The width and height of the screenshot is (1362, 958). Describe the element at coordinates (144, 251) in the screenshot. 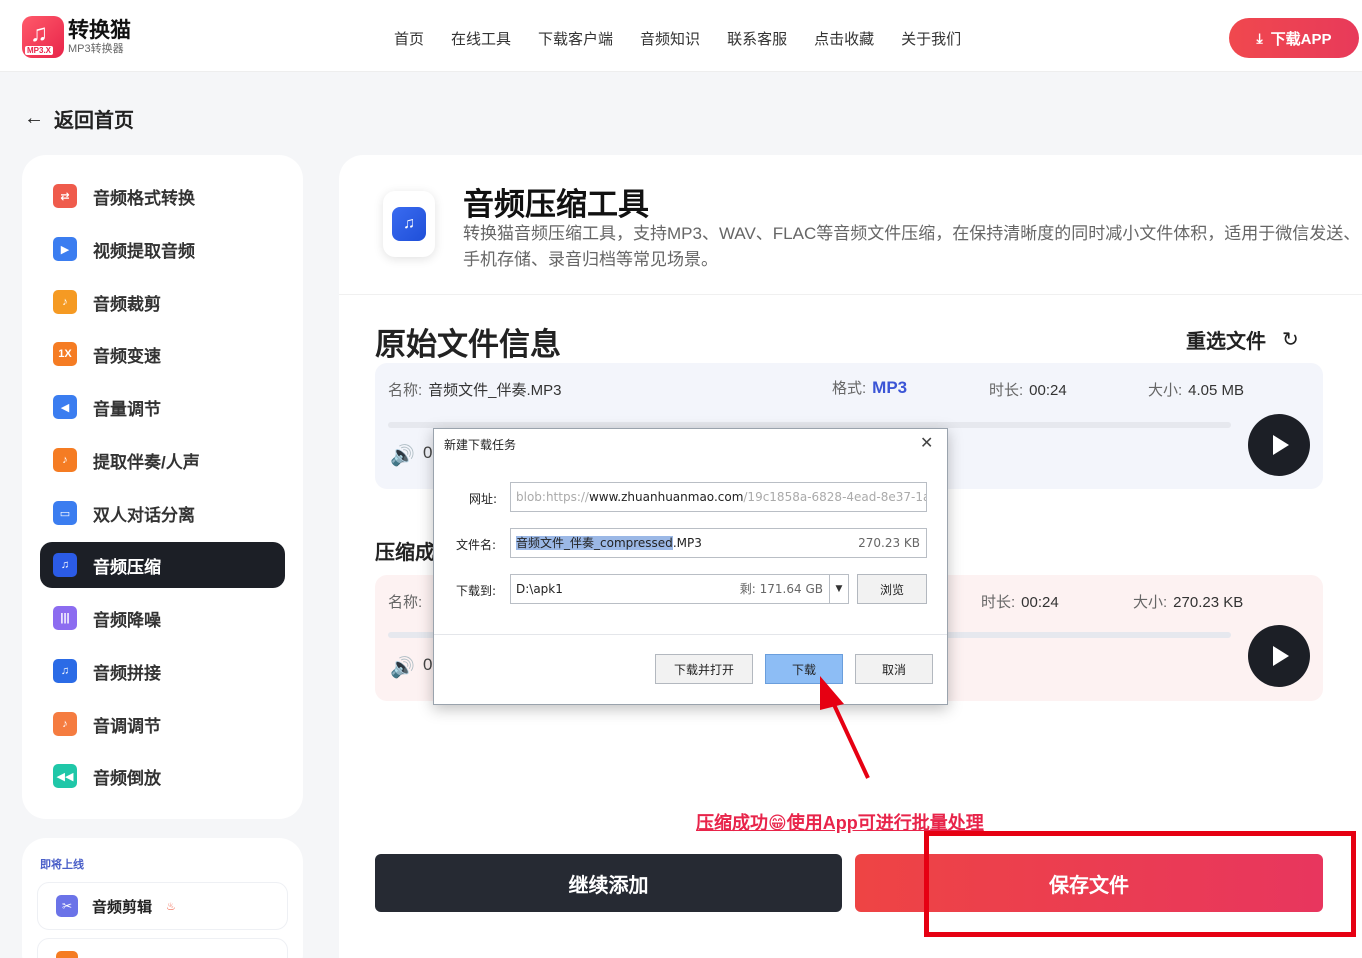

I see `sidebar-item-label: 视频提取音频` at that location.